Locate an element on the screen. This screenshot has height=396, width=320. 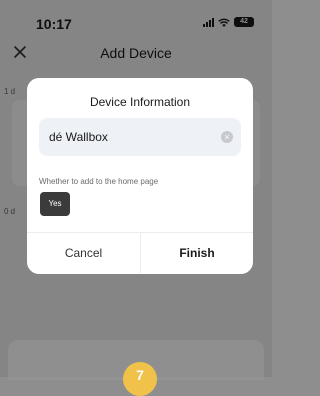
dialog-title: Device Information is located at coordinates (140, 102).